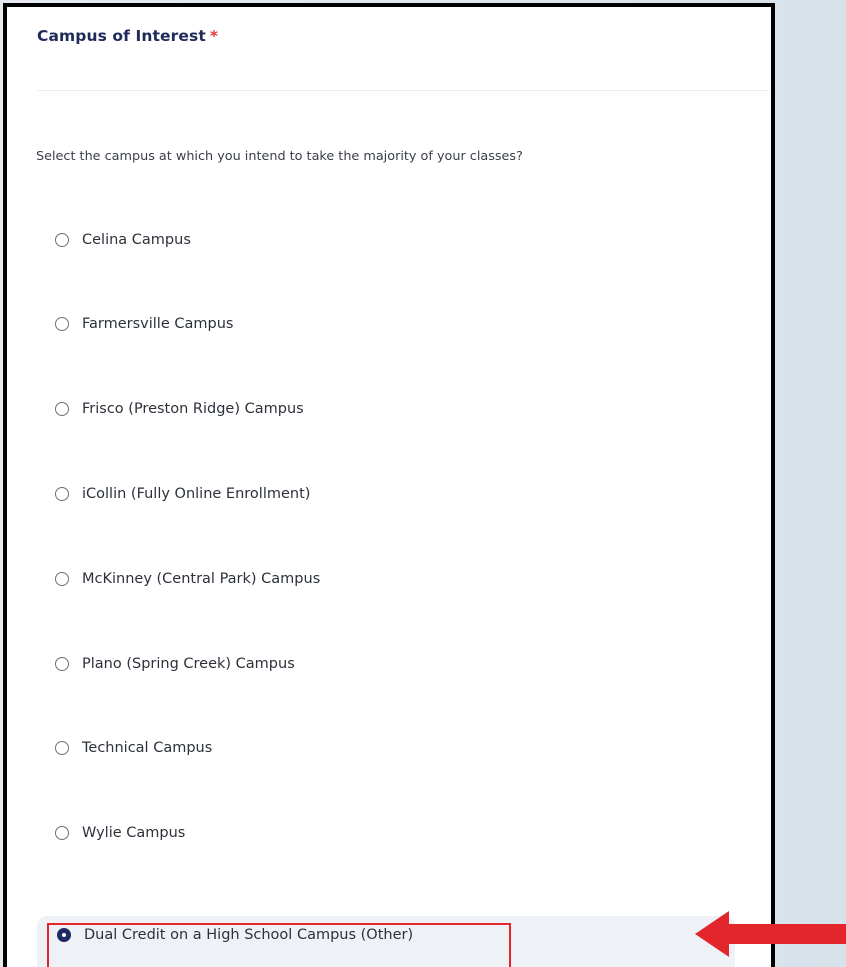 The width and height of the screenshot is (846, 967). I want to click on annotation-highlight-box, so click(279, 945).